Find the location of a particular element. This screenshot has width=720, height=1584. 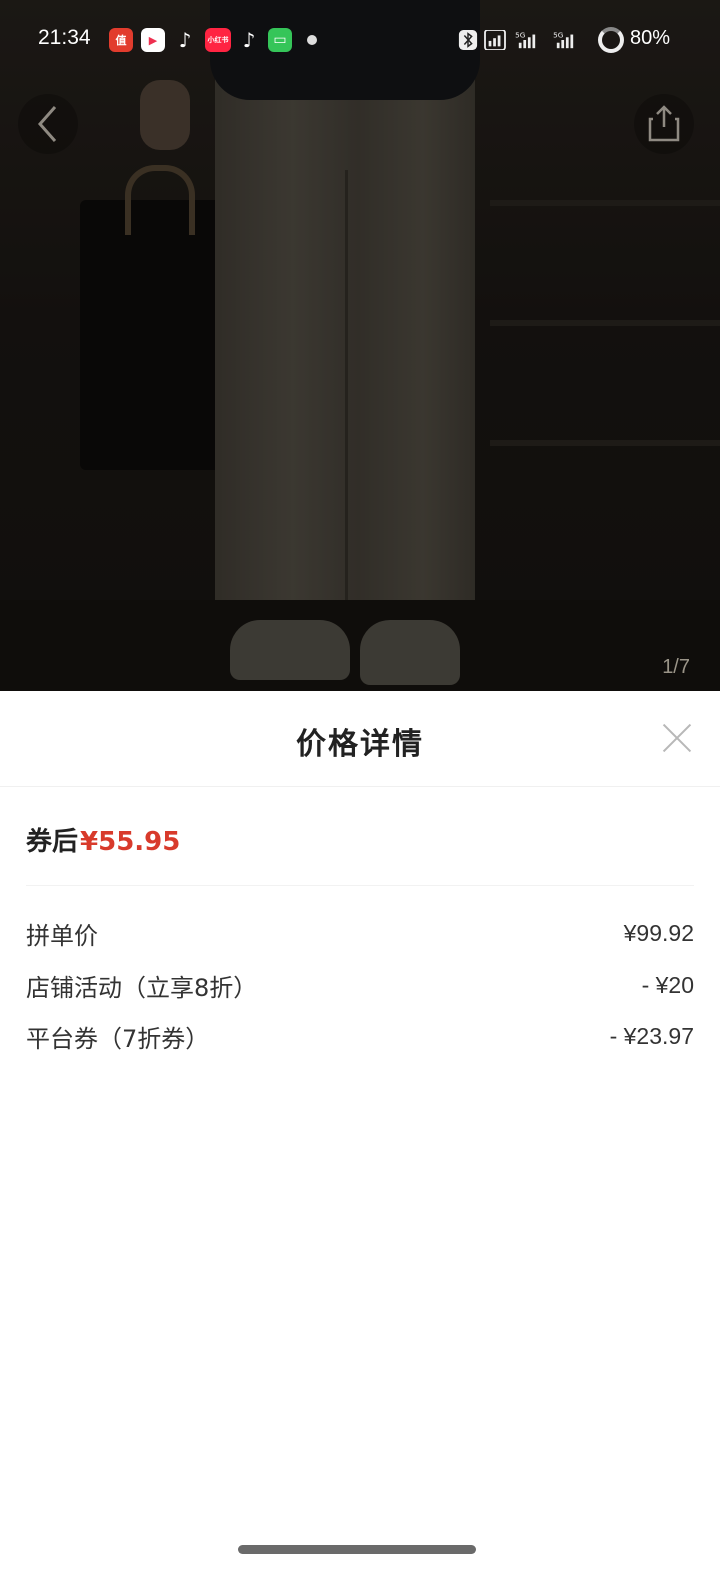

tiktok-lite-icon: ♪ is located at coordinates (249, 40).